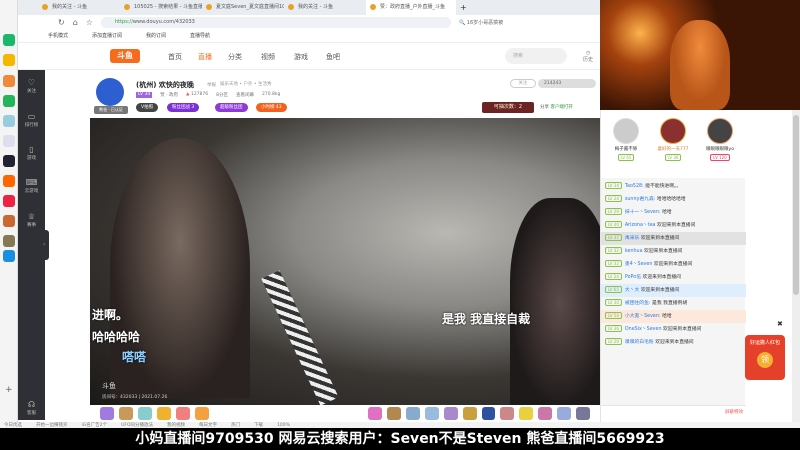 The height and width of the screenshot is (450, 800). What do you see at coordinates (9, 121) in the screenshot?
I see `cloud-icon` at bounding box center [9, 121].